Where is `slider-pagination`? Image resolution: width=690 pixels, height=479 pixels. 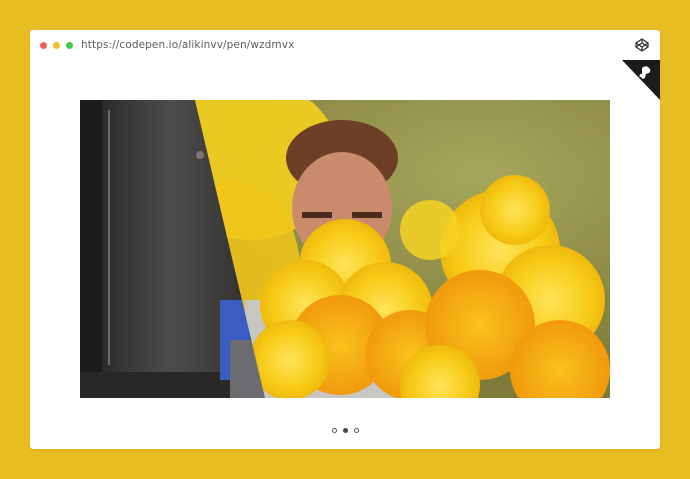 slider-pagination is located at coordinates (345, 430).